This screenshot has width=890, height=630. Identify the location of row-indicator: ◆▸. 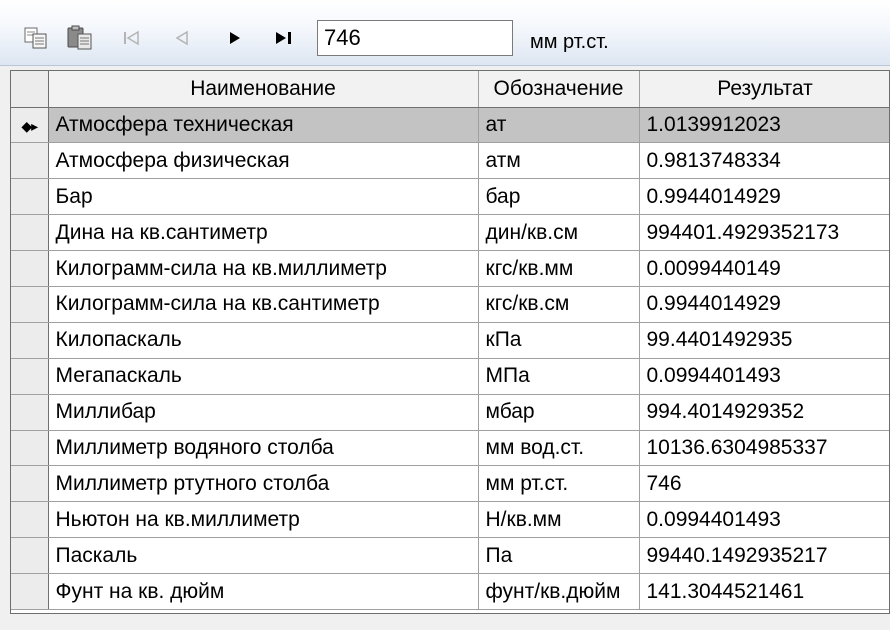
(30, 125).